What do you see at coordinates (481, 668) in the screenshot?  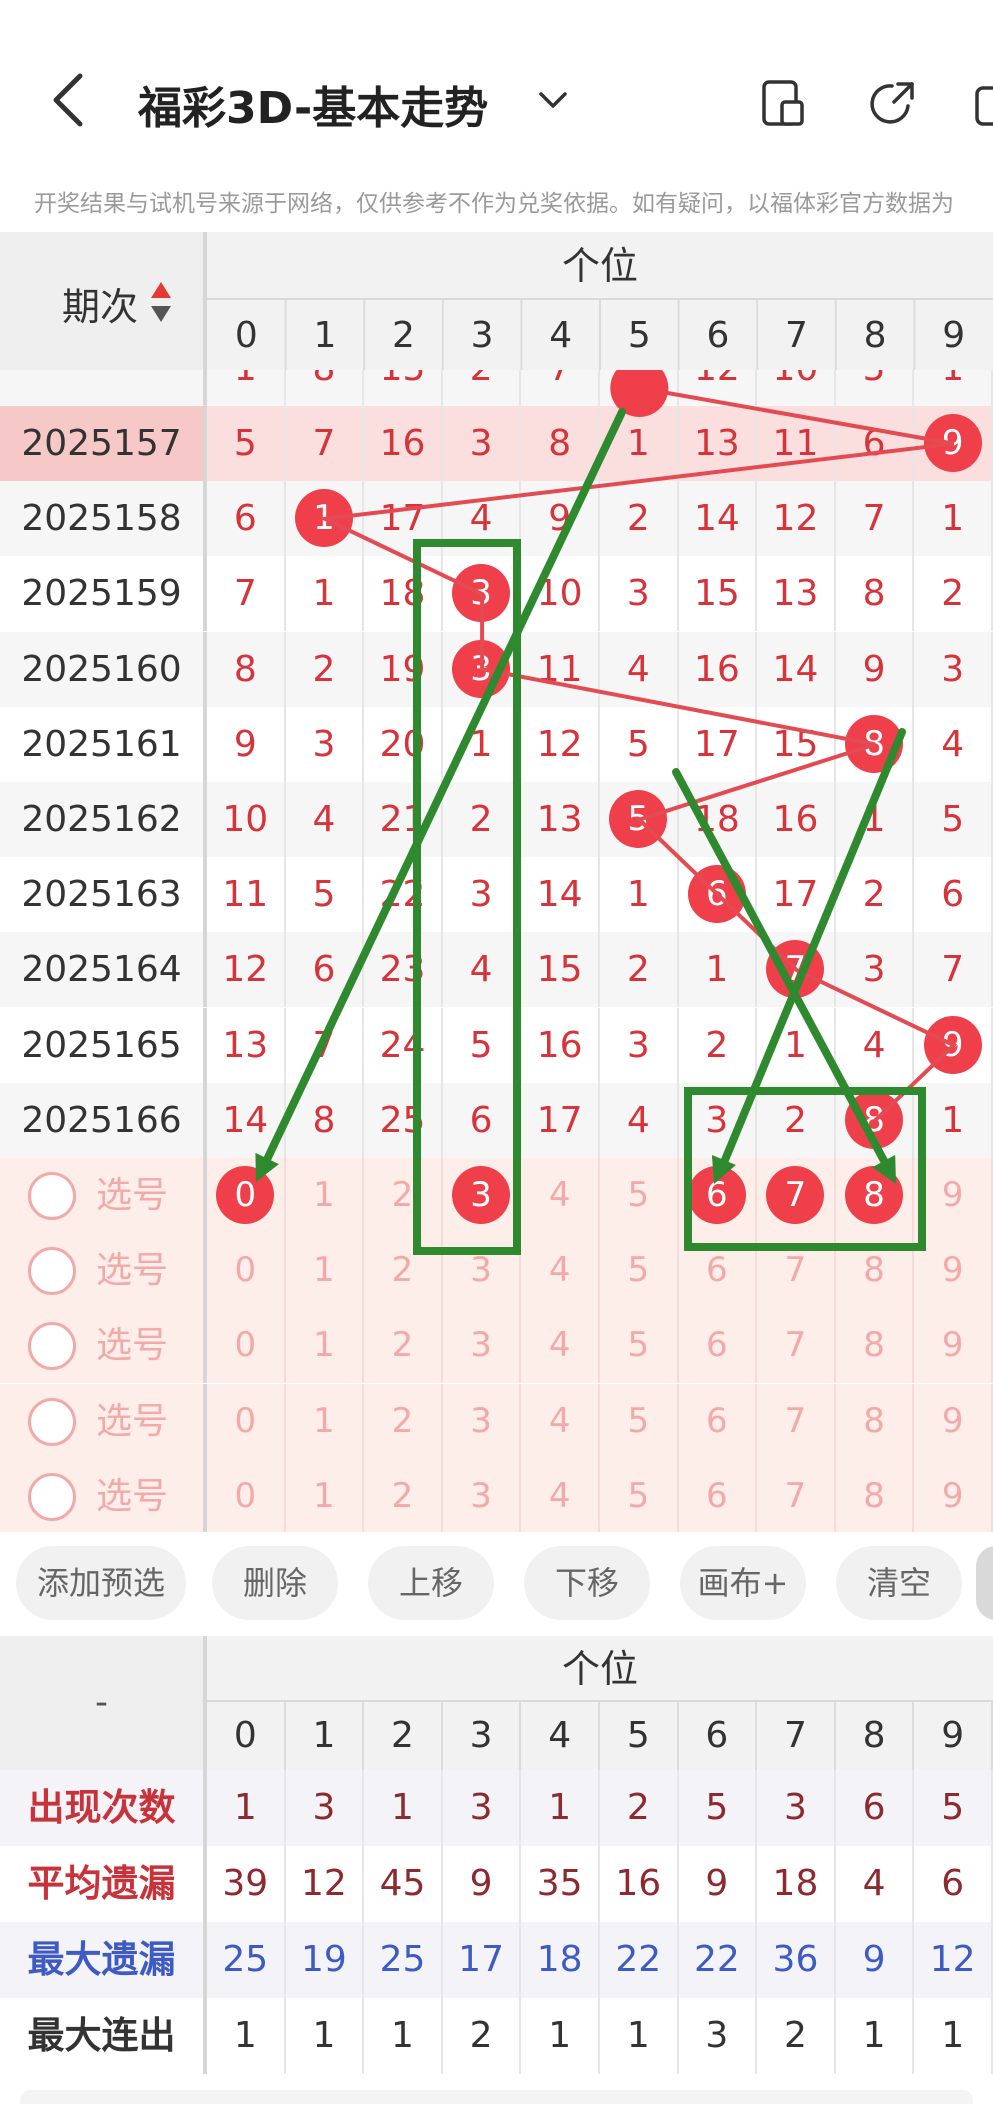 I see `winning-number-ball: 3` at bounding box center [481, 668].